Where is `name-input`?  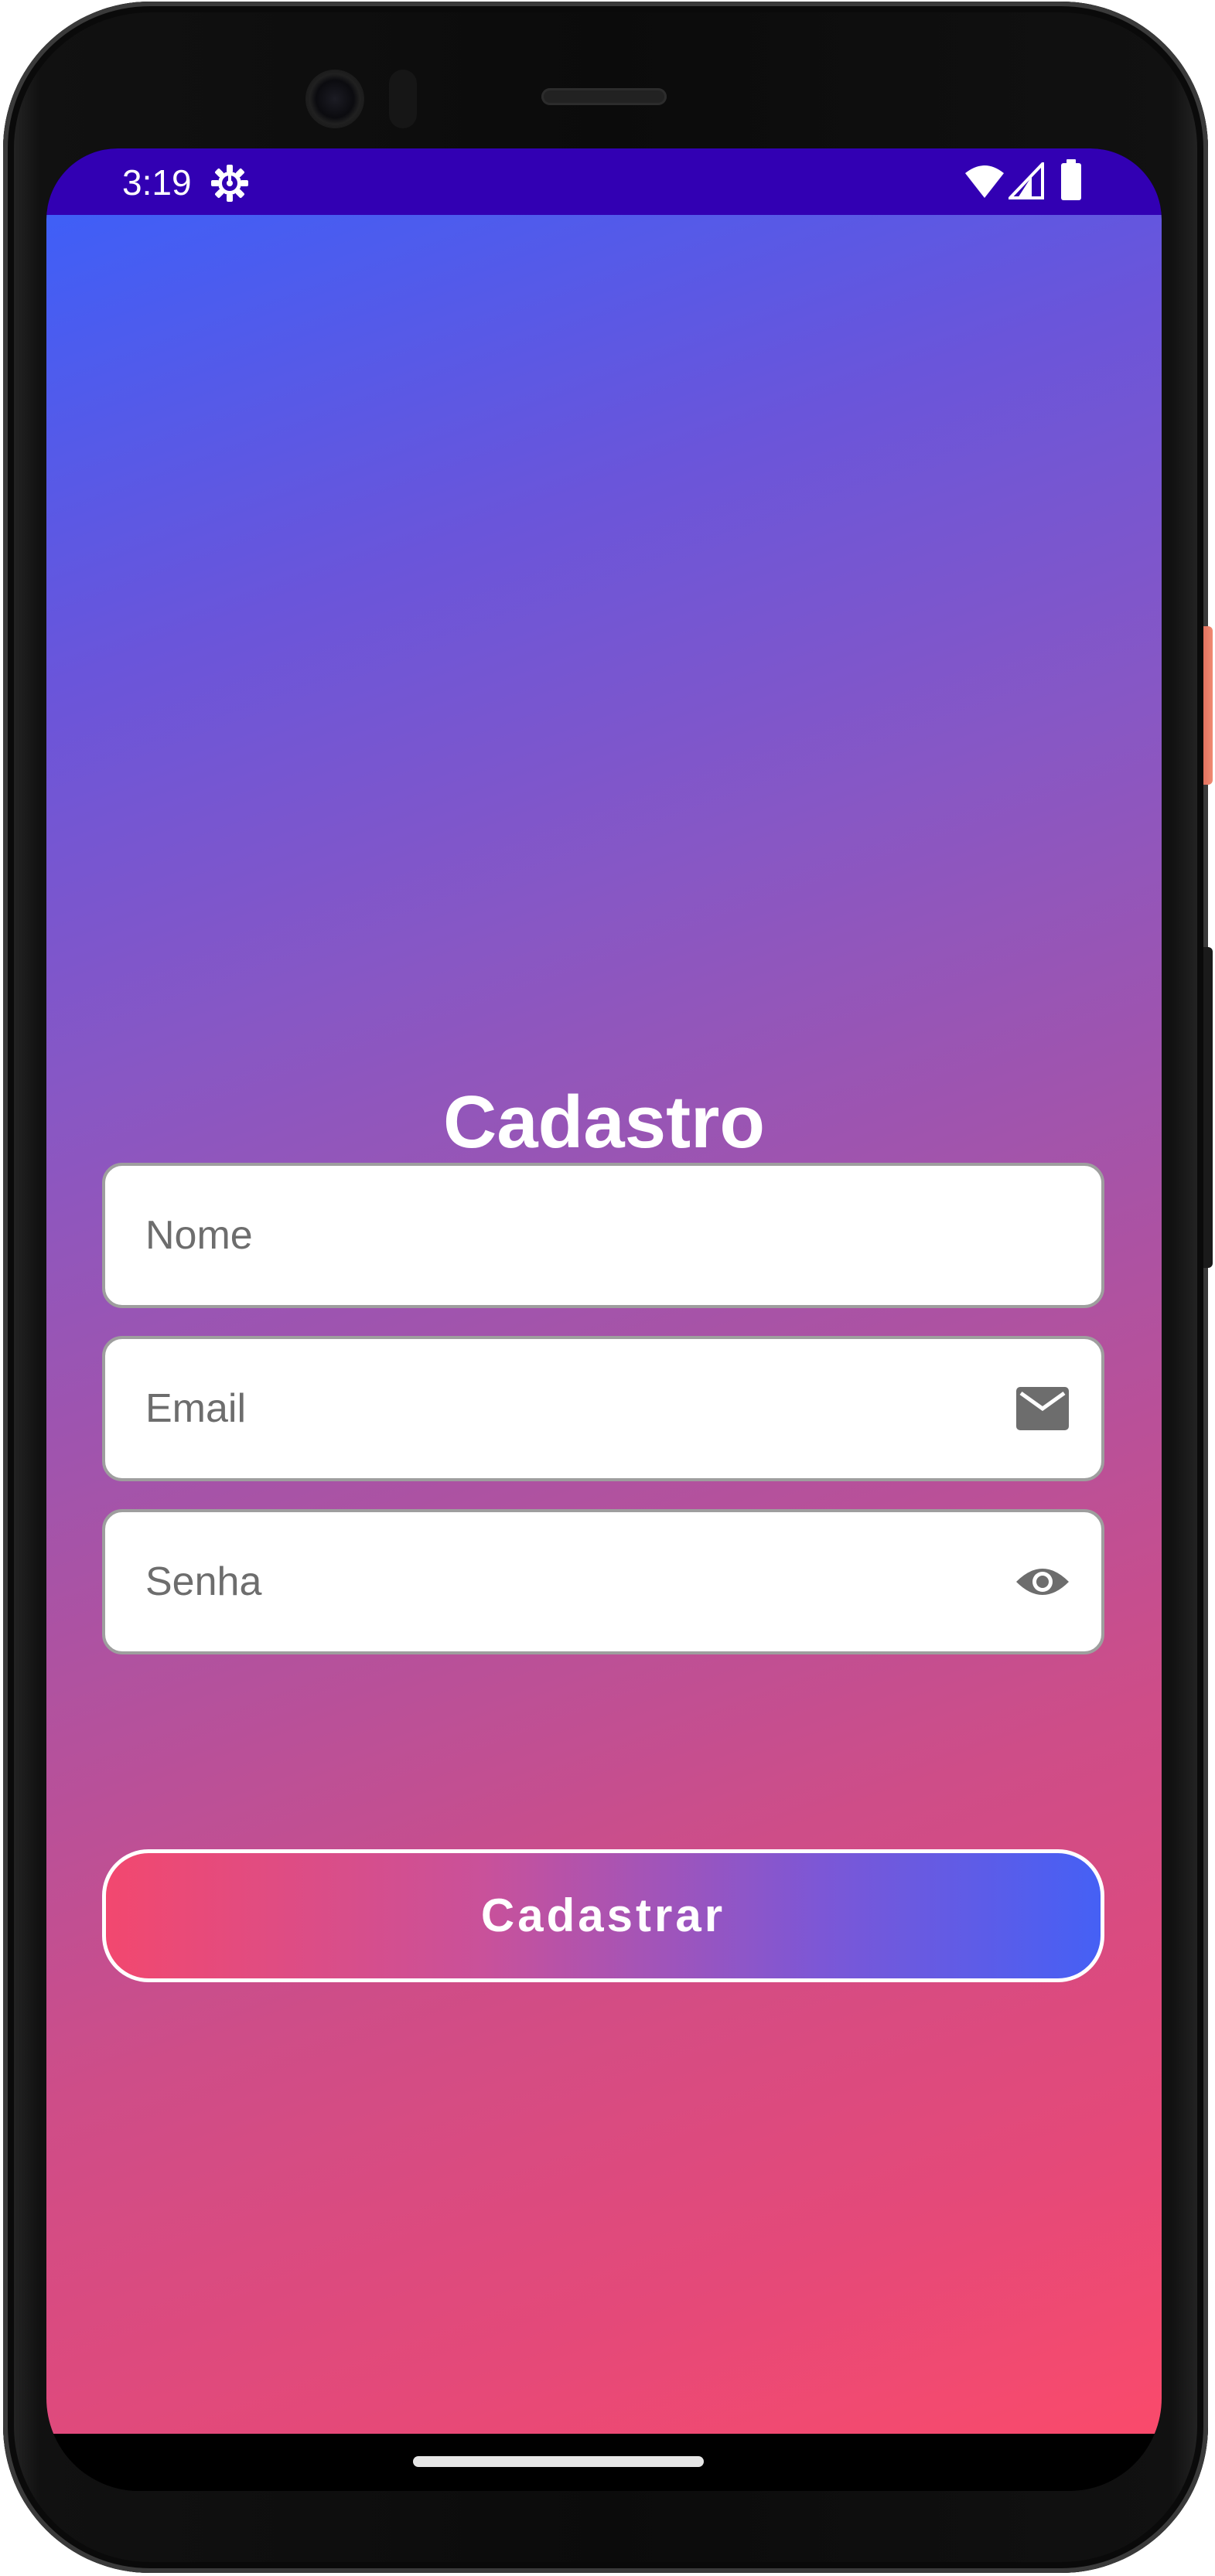
name-input is located at coordinates (532, 1235).